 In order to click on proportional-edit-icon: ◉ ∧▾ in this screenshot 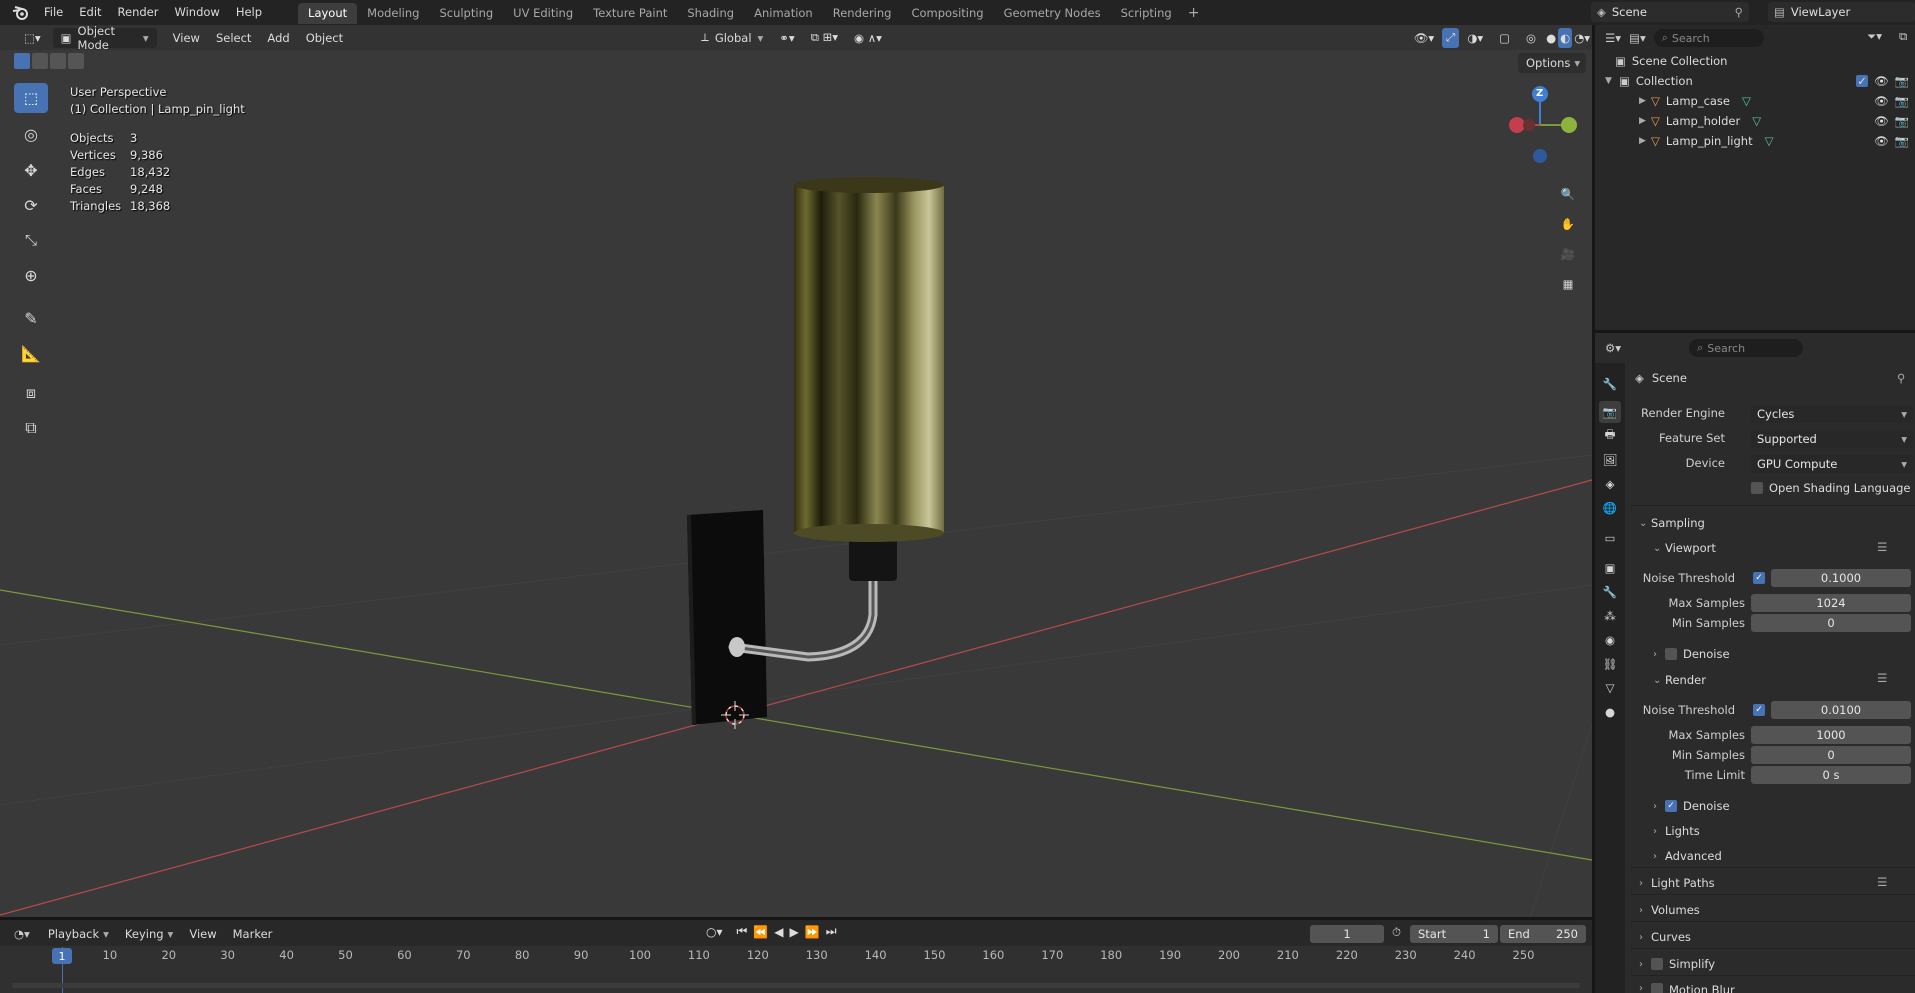, I will do `click(868, 38)`.